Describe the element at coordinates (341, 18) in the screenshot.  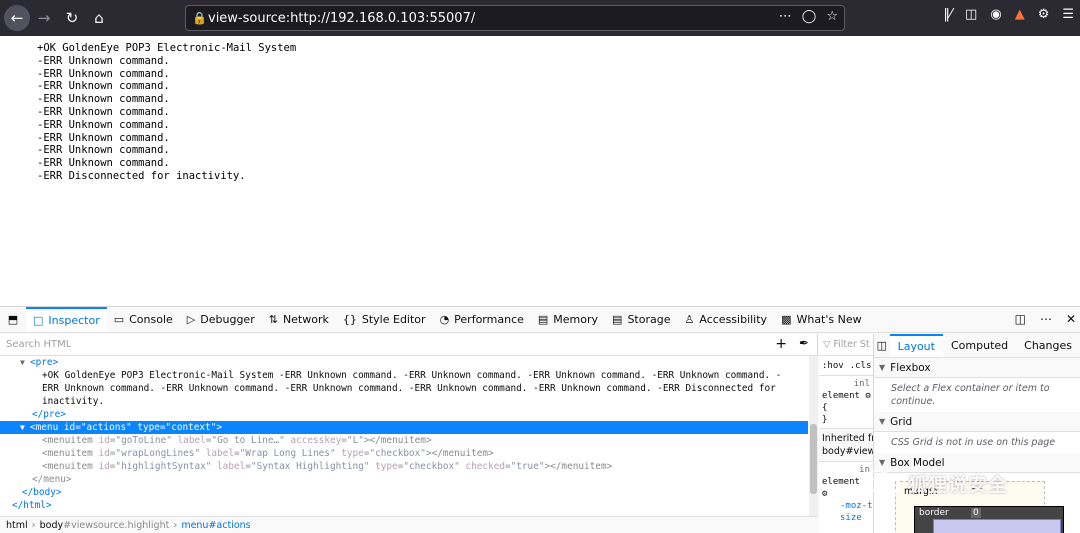
I see `url-text: view-source:http://192.168.0.103:55007/` at that location.